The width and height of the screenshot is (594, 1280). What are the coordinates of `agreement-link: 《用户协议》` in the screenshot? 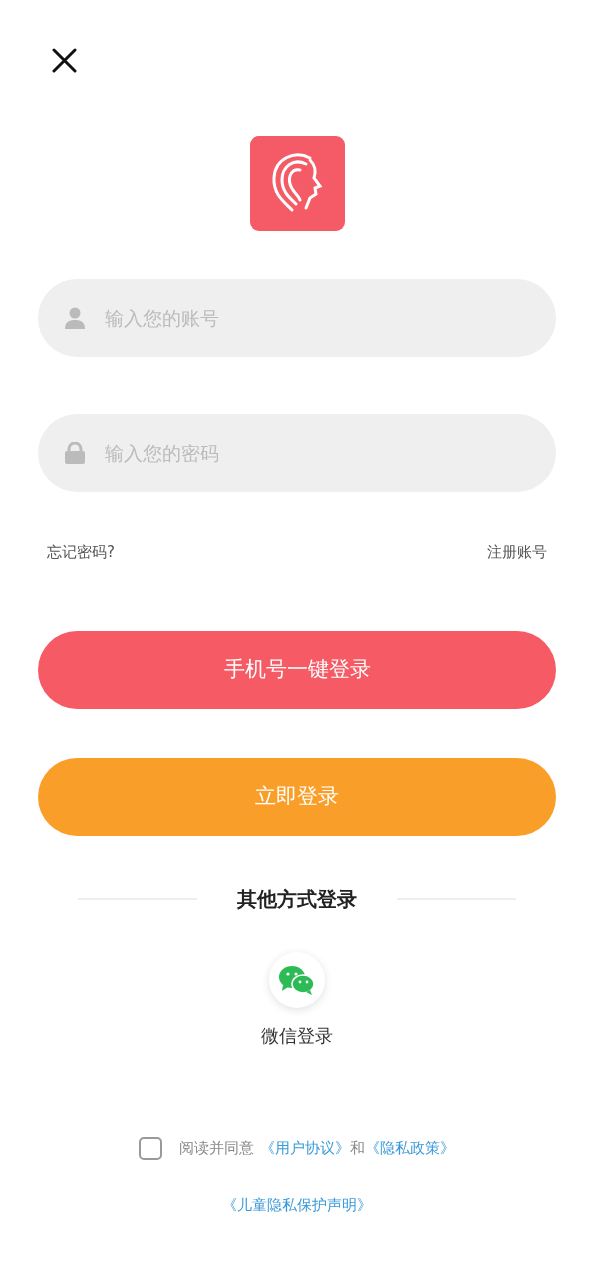 It's located at (305, 1148).